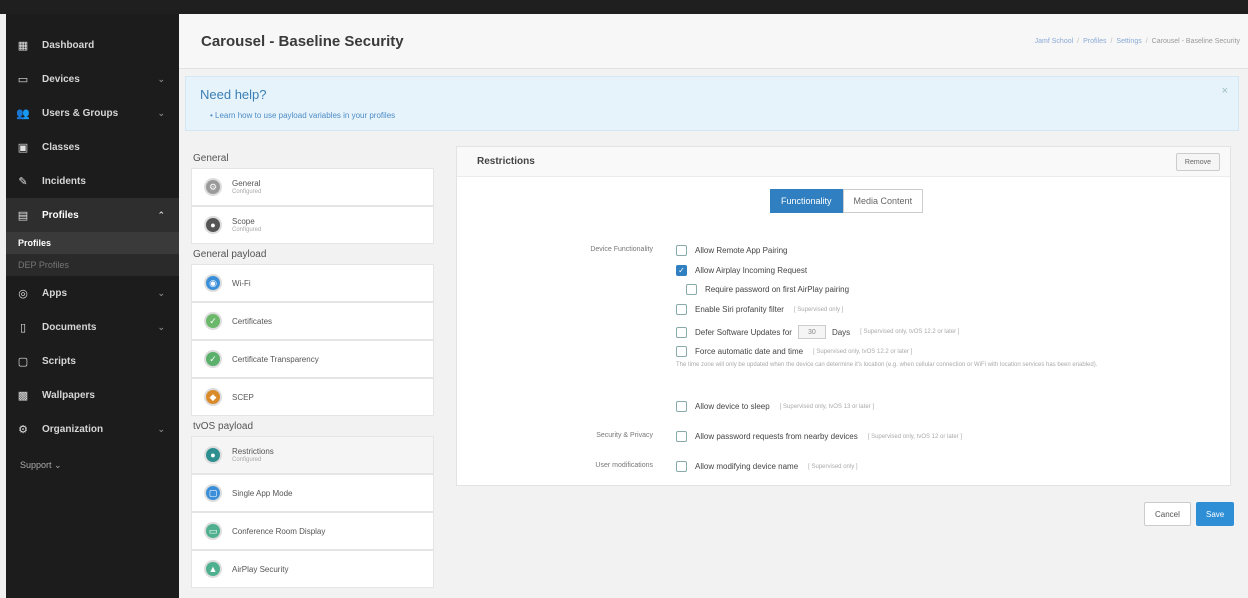 This screenshot has height=598, width=1248. Describe the element at coordinates (92, 293) in the screenshot. I see `sidebar-item-apps: ◎ Apps ⌄` at that location.